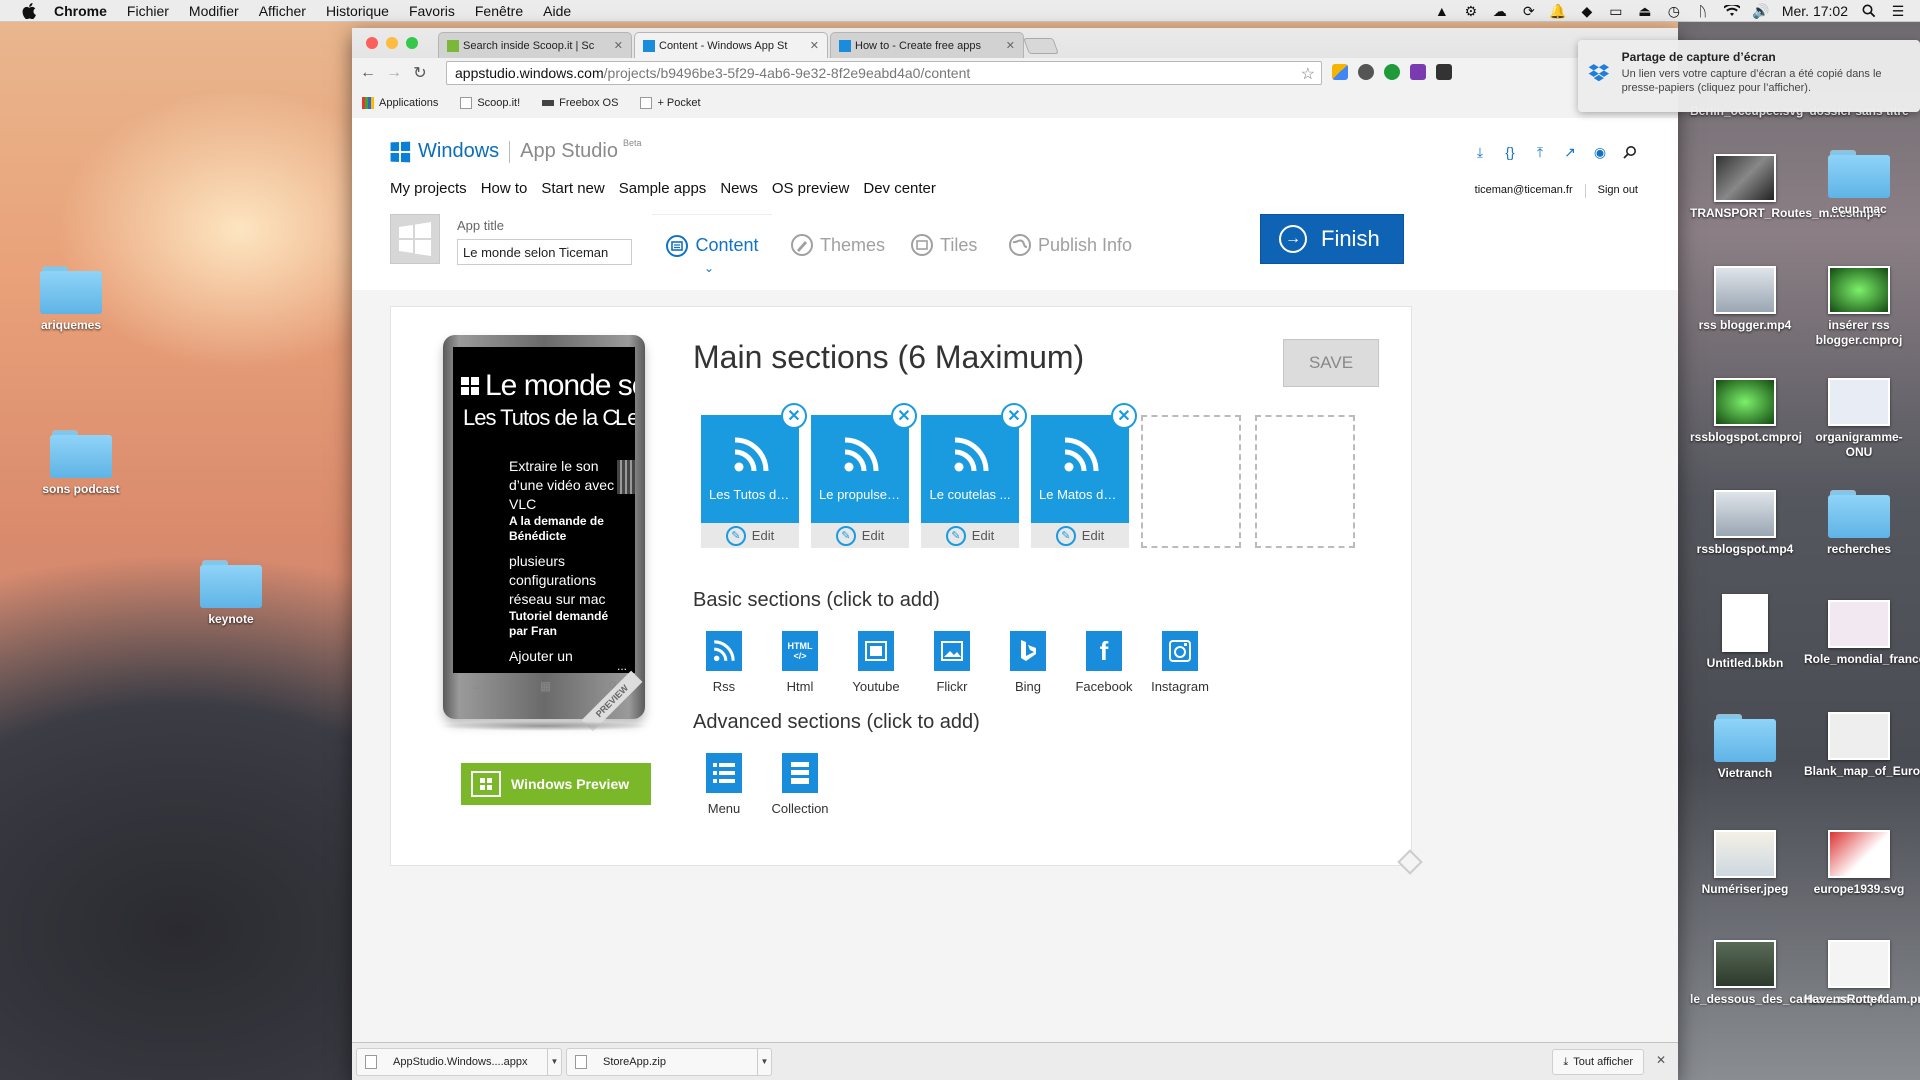  What do you see at coordinates (1510, 152) in the screenshot?
I see `code-braces-icon: {}` at bounding box center [1510, 152].